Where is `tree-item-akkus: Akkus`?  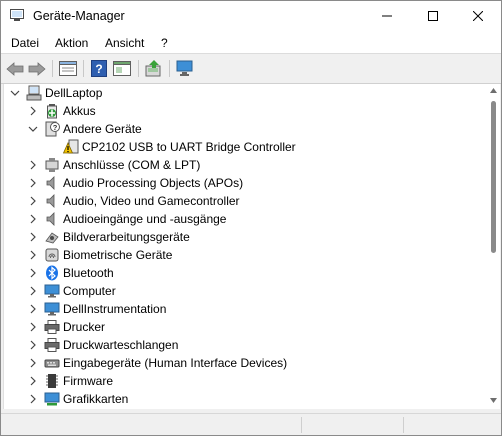 tree-item-akkus: Akkus is located at coordinates (246, 111).